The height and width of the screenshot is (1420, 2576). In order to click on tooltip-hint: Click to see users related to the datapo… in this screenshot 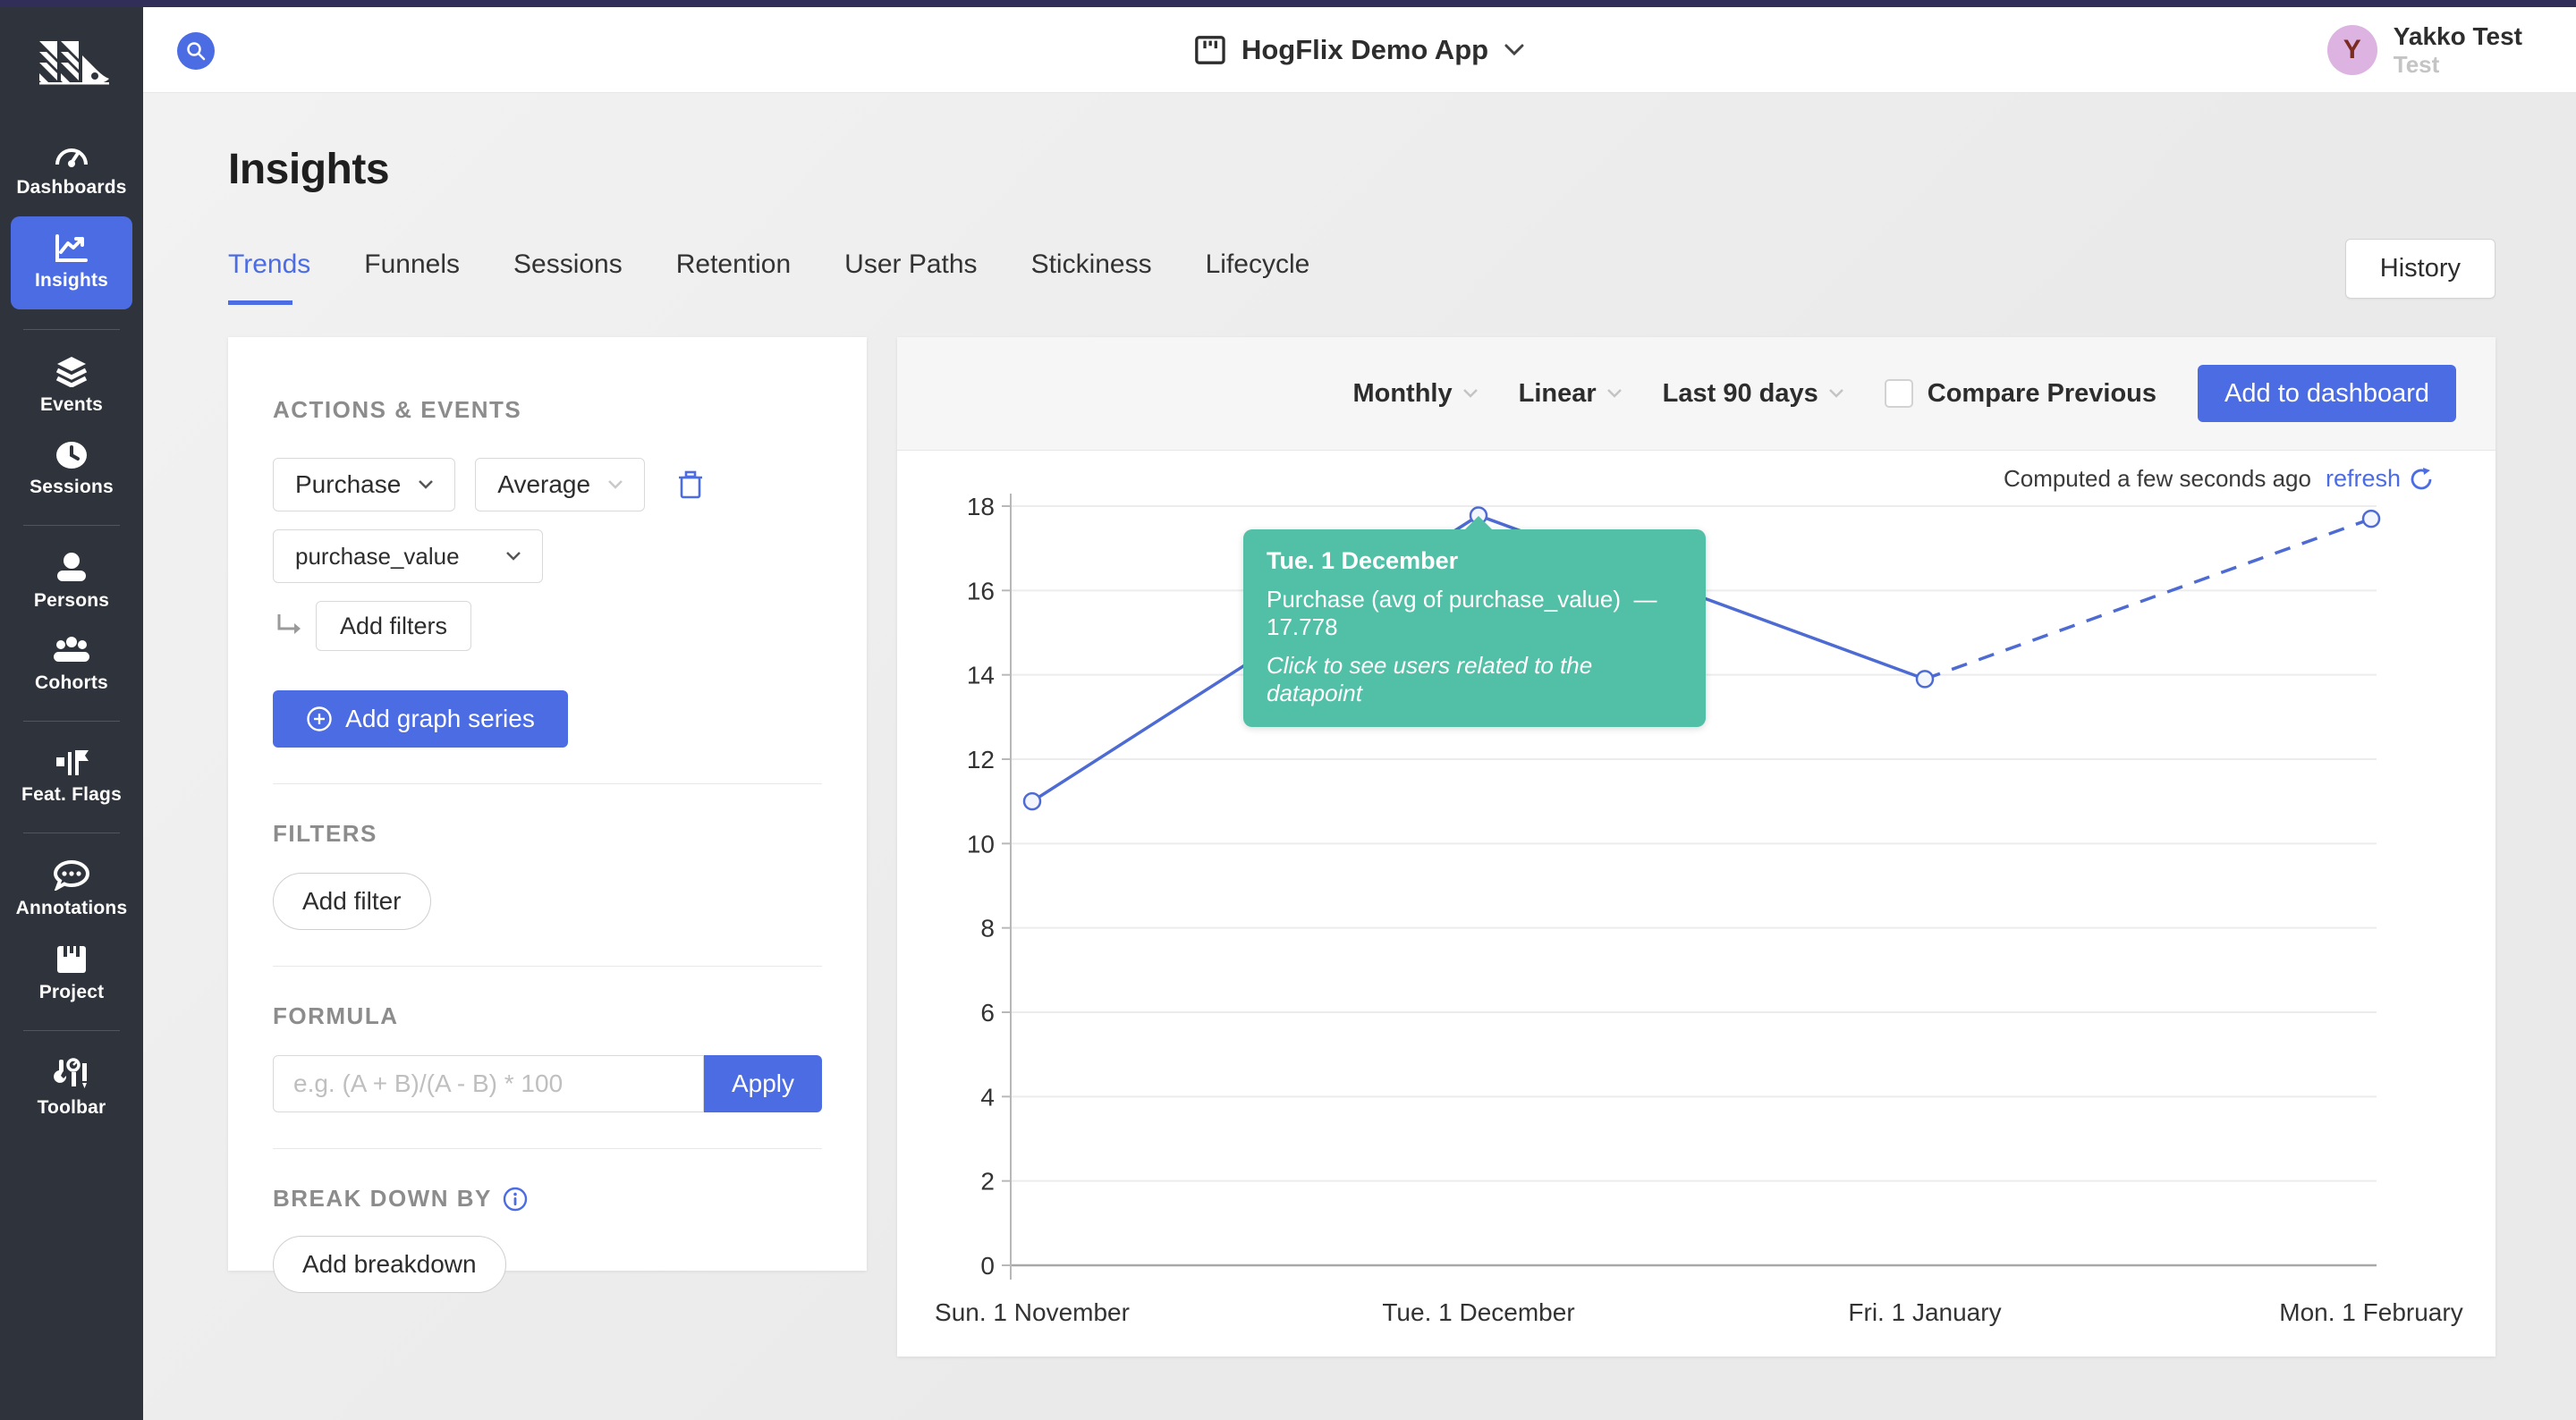, I will do `click(1430, 679)`.